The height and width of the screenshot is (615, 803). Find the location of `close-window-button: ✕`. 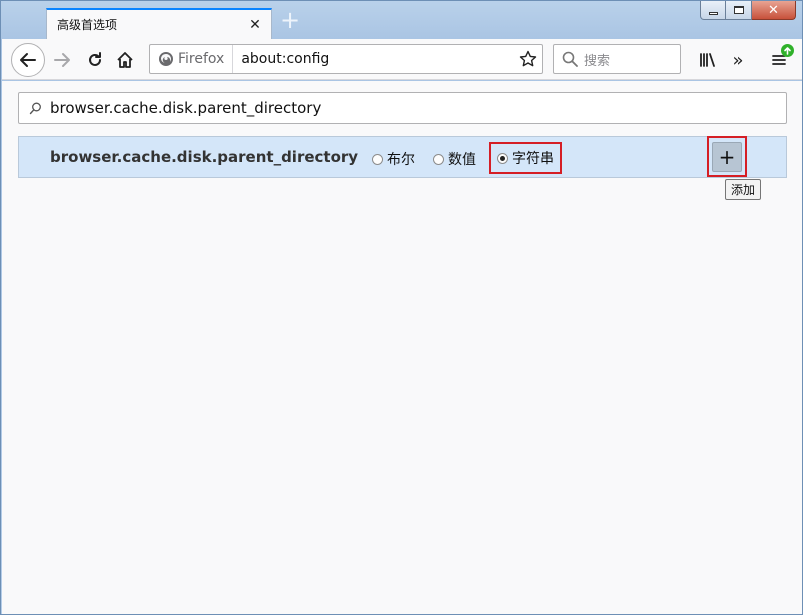

close-window-button: ✕ is located at coordinates (774, 10).